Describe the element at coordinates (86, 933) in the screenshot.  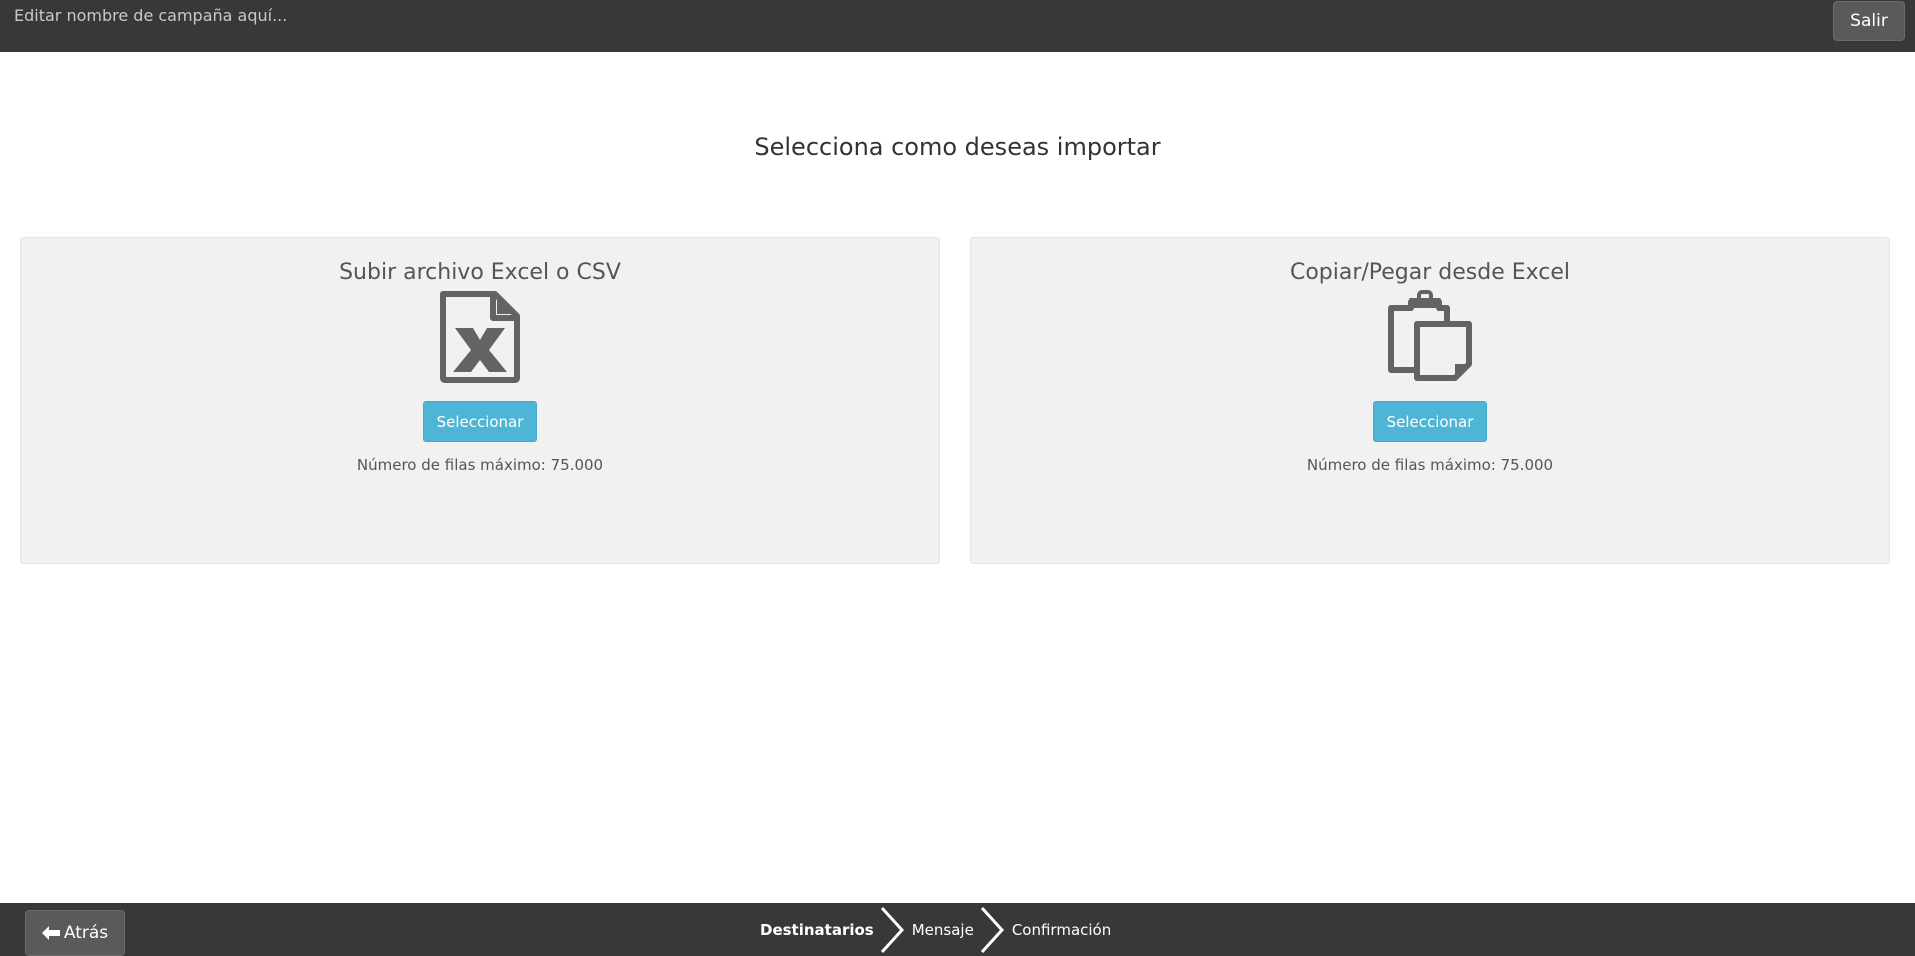
I see `back-label: Atrás` at that location.